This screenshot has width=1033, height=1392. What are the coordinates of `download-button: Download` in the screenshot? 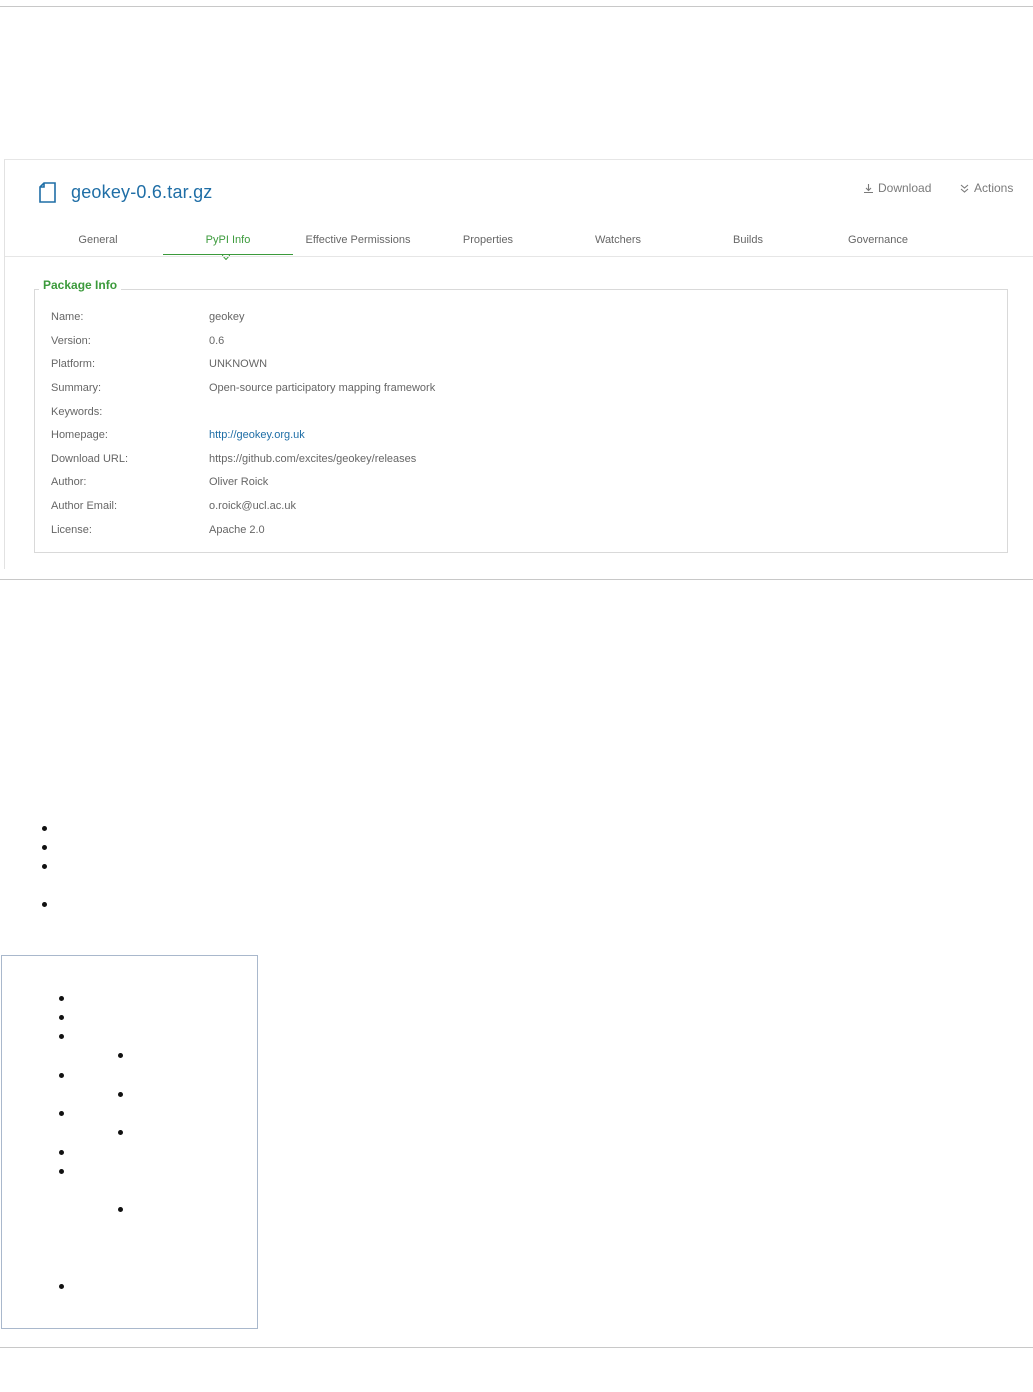 It's located at (897, 188).